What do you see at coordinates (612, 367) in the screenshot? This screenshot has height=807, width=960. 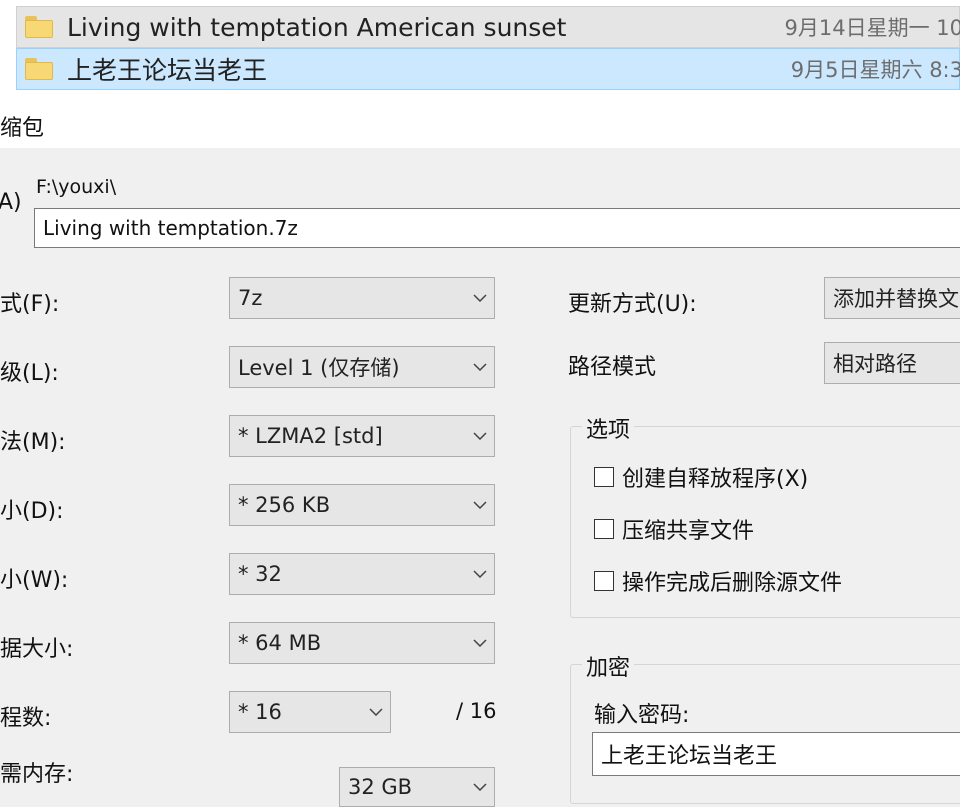 I see `path-mode-label: 路径模式` at bounding box center [612, 367].